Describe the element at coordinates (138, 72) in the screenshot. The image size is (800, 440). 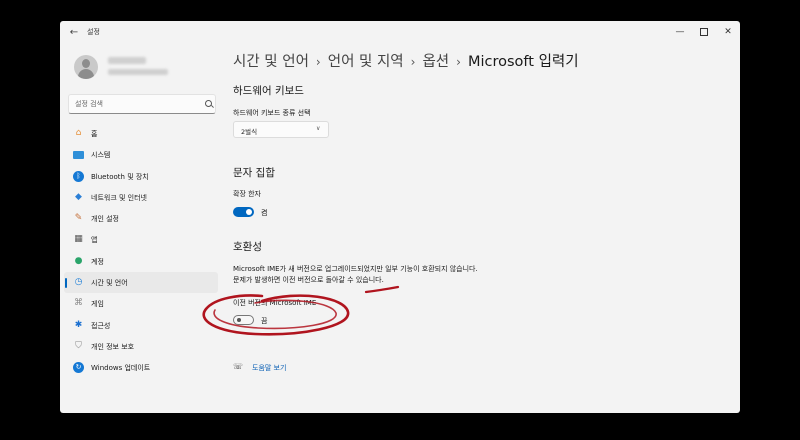
I see `blurred-user-email` at that location.